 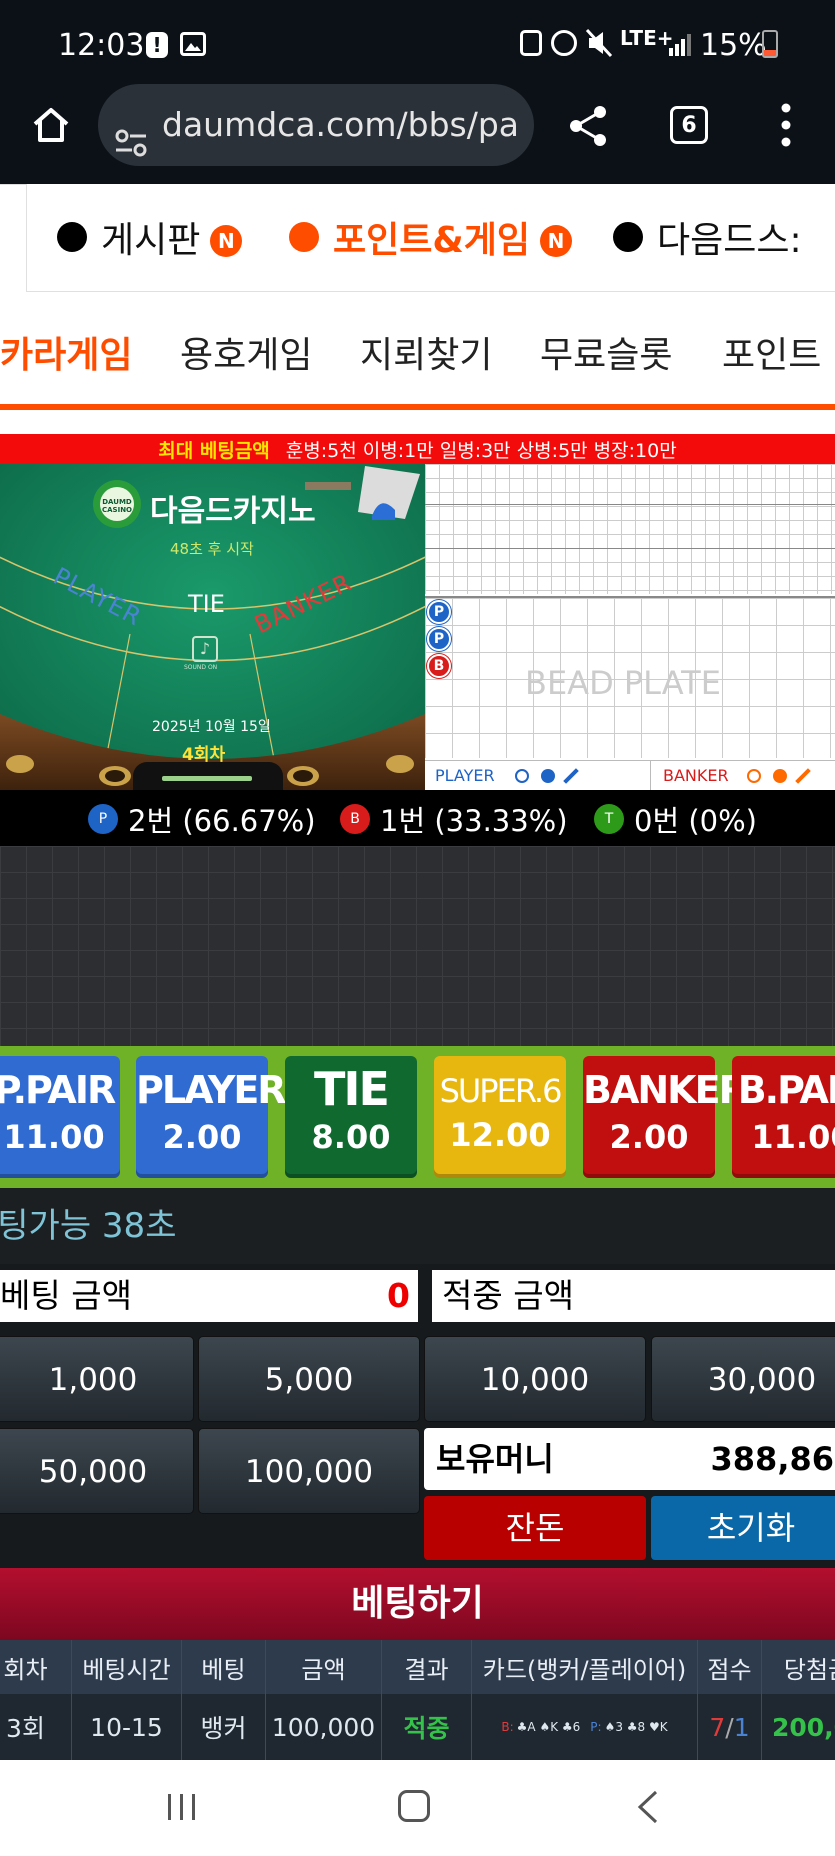 What do you see at coordinates (786, 125) in the screenshot?
I see `more-menu-icon` at bounding box center [786, 125].